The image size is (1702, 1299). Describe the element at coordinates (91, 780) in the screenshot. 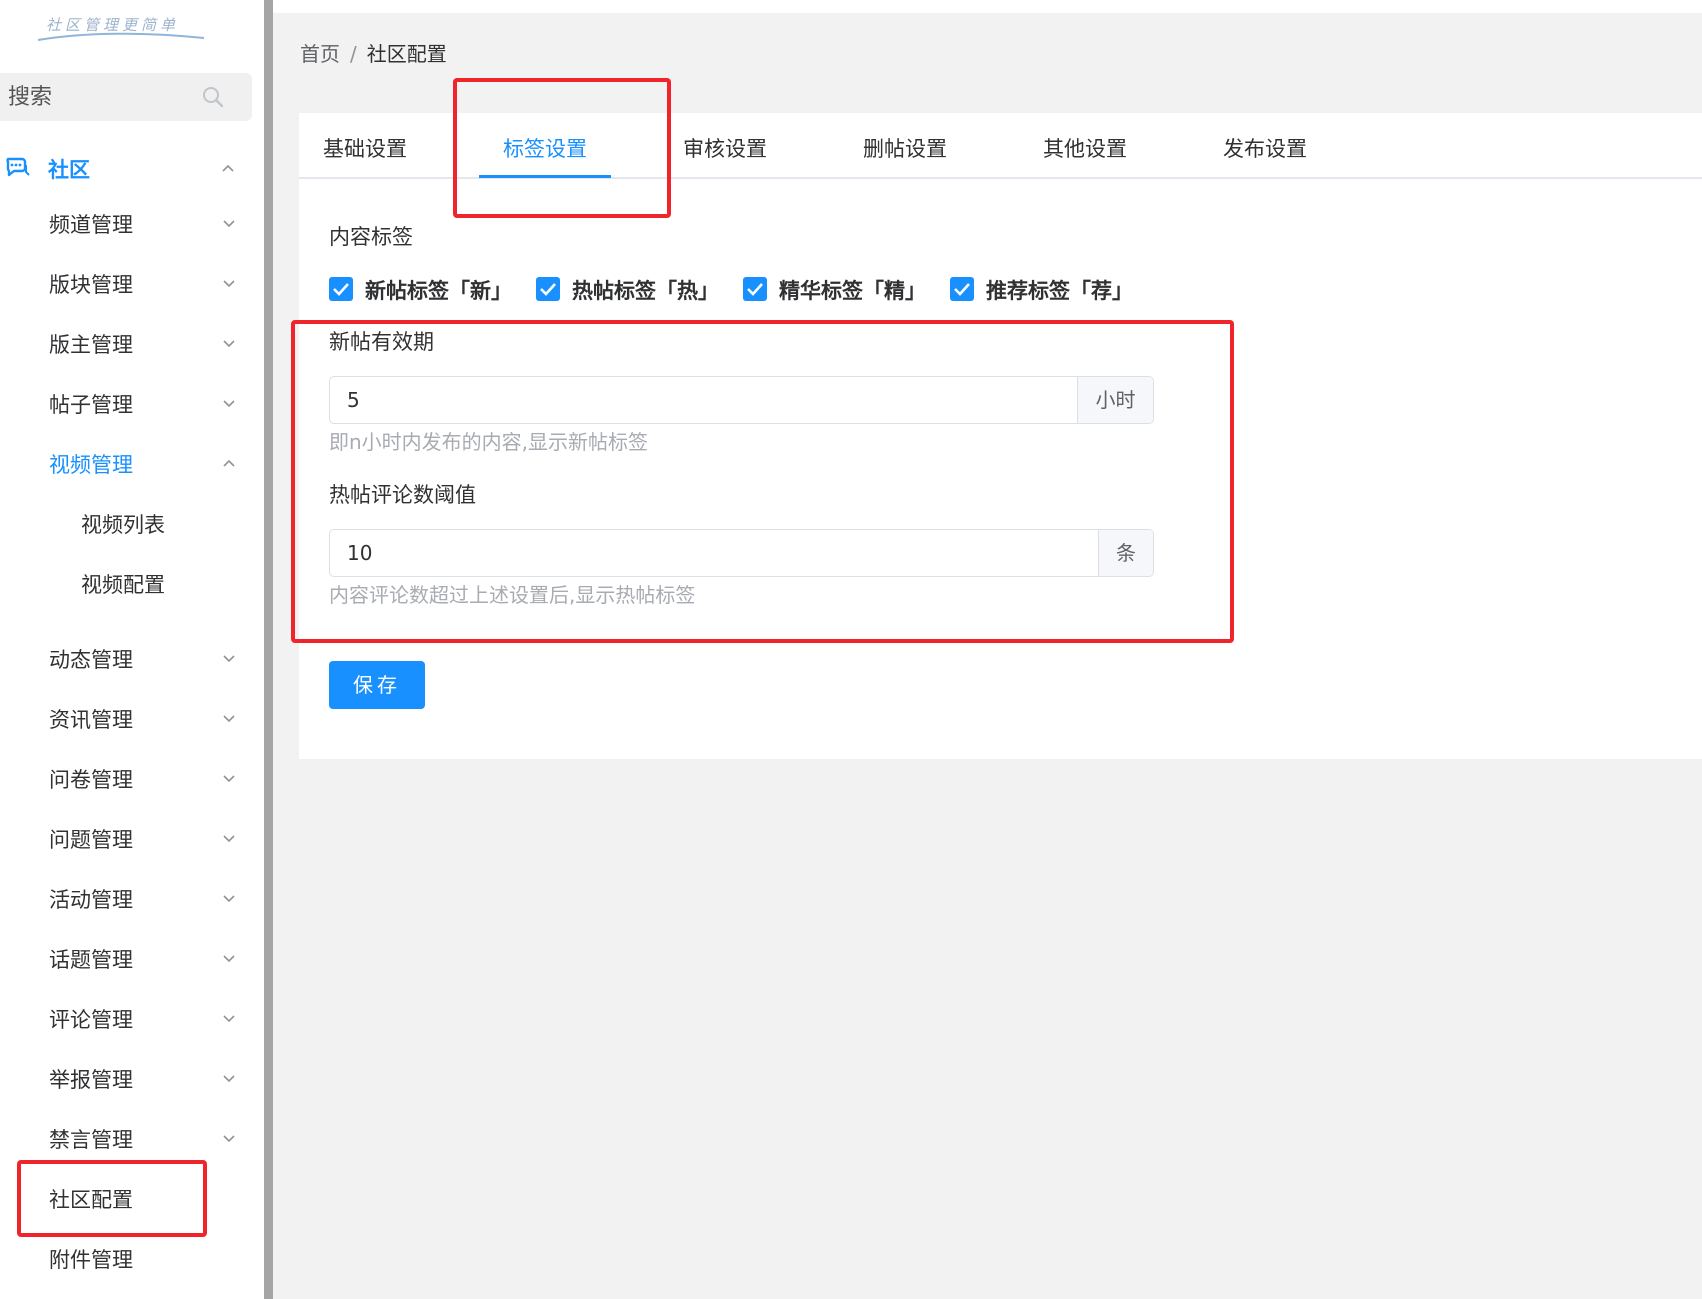

I see `sidebar-item-label: 问卷管理` at that location.